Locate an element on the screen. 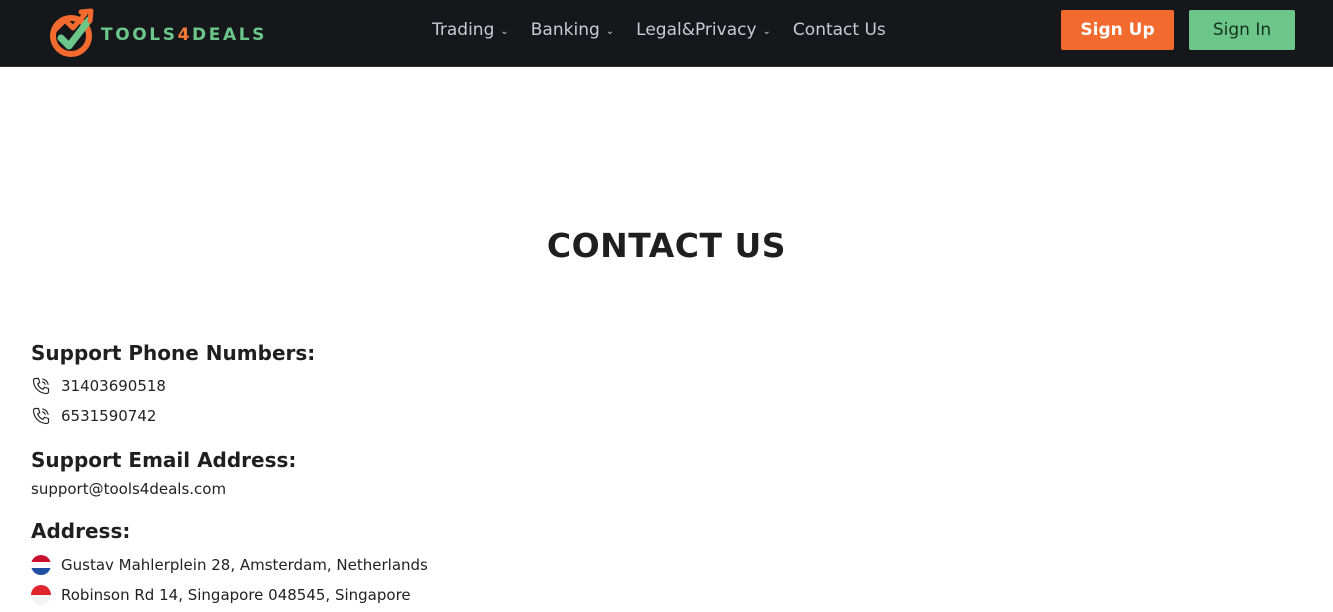  brand-wordmark-part1: TOOLS is located at coordinates (139, 35).